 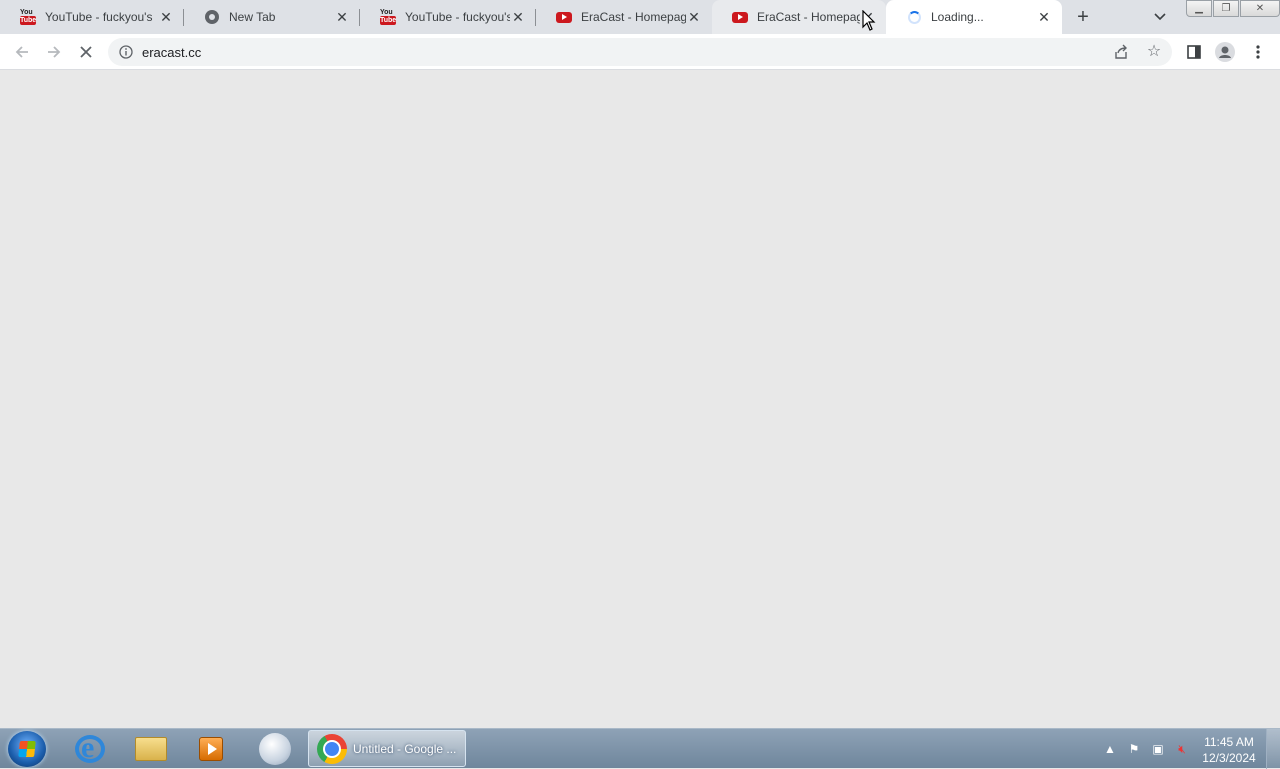 I want to click on restore-icon: ❐, so click(x=1226, y=8).